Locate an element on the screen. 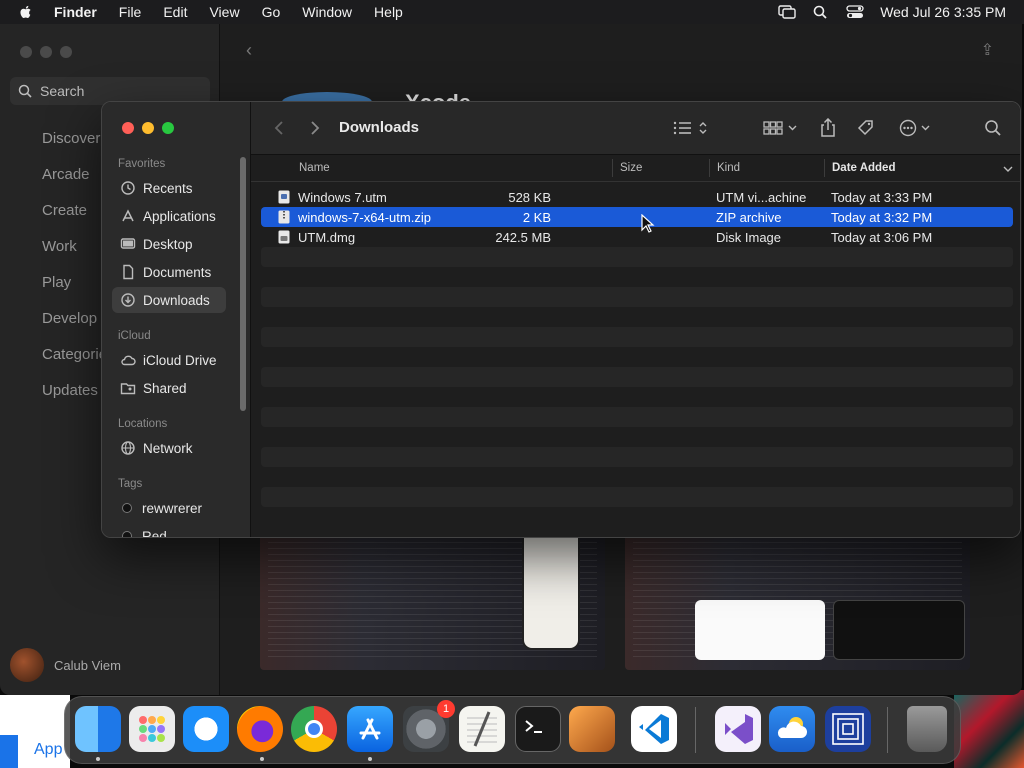 The width and height of the screenshot is (1024, 768). terminal-app-icon is located at coordinates (538, 729).